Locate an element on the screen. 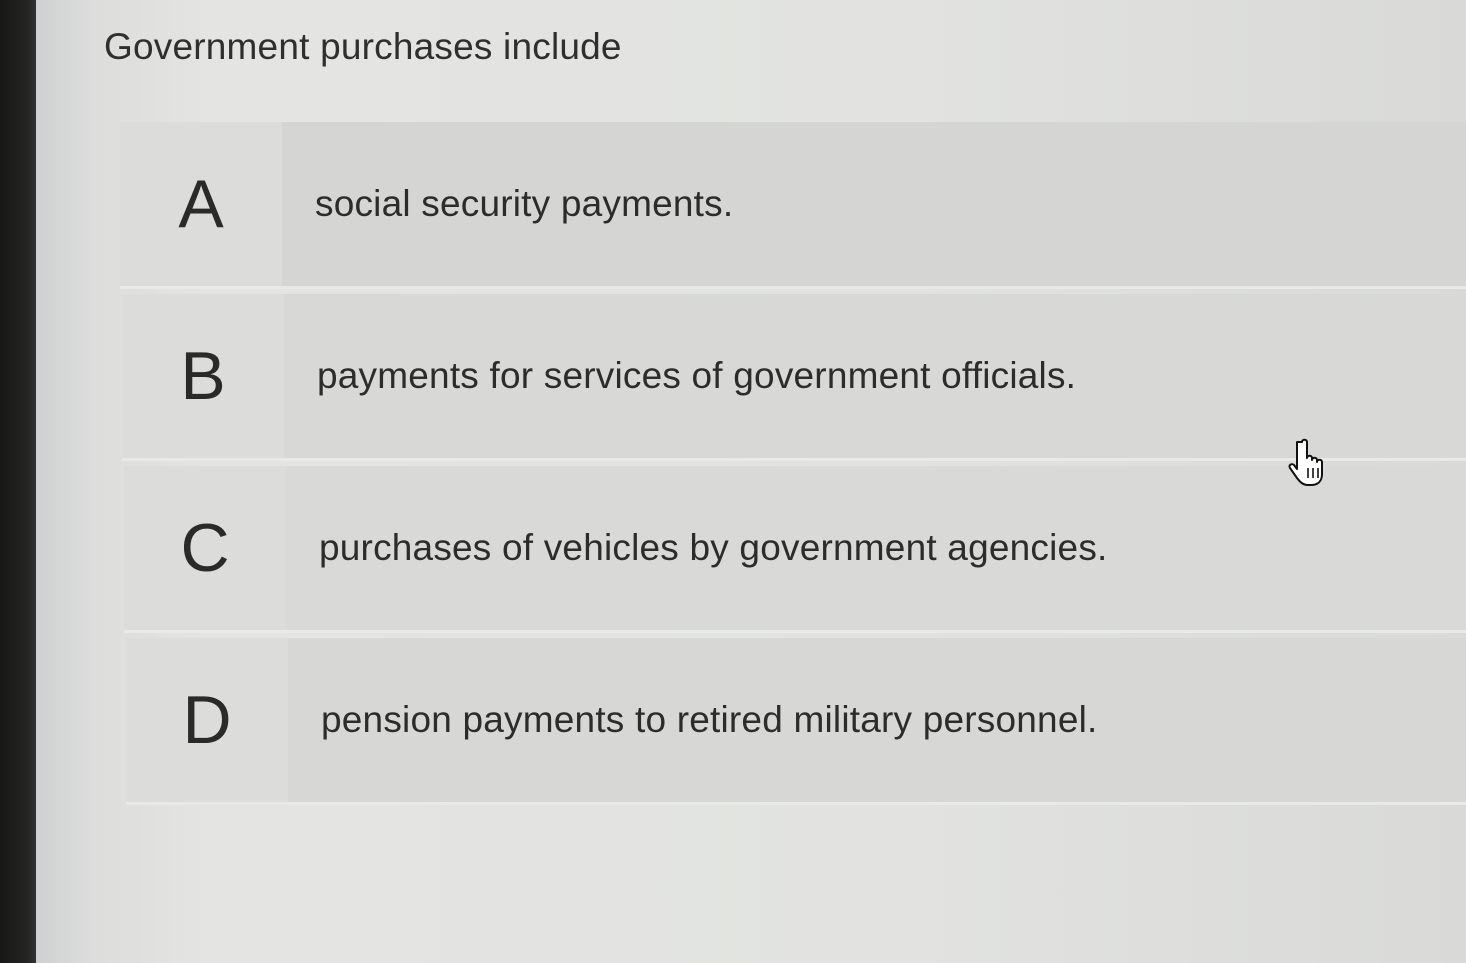 The height and width of the screenshot is (963, 1466). option-letter: B is located at coordinates (203, 376).